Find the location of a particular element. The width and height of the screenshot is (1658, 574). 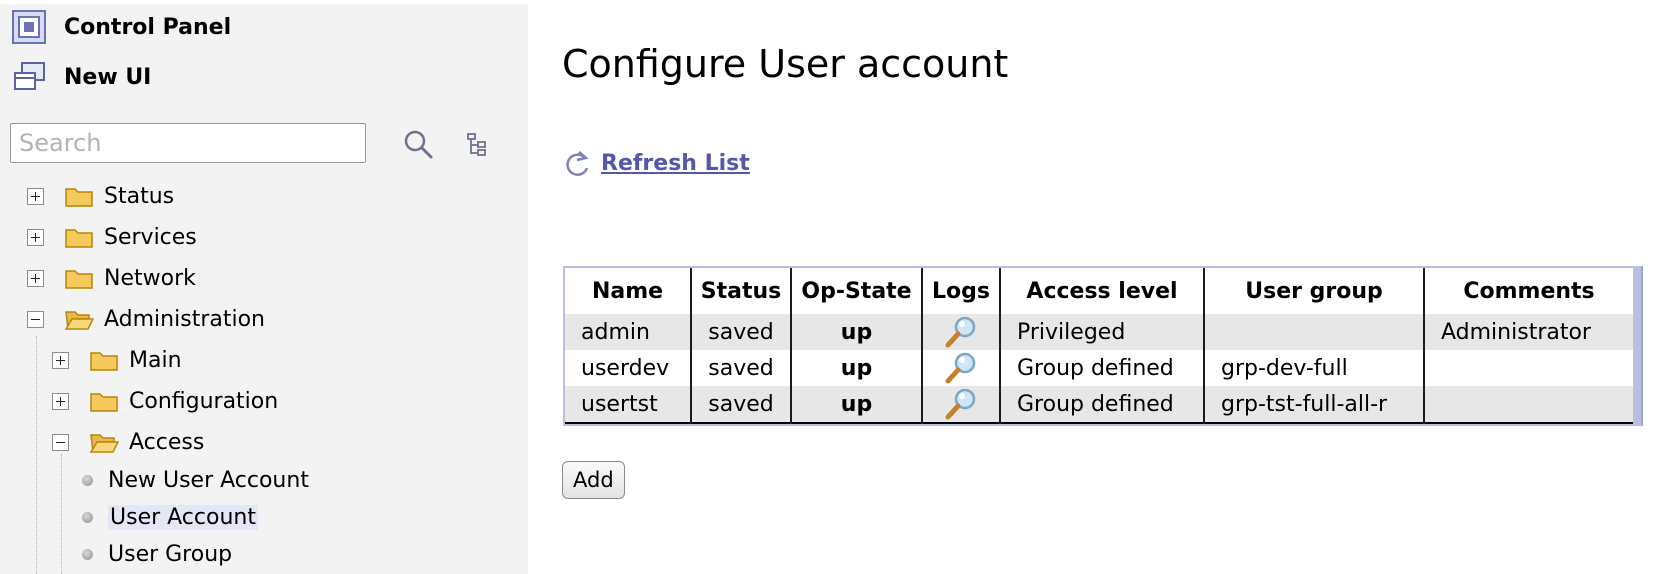

tree-item-label: Status is located at coordinates (139, 196).